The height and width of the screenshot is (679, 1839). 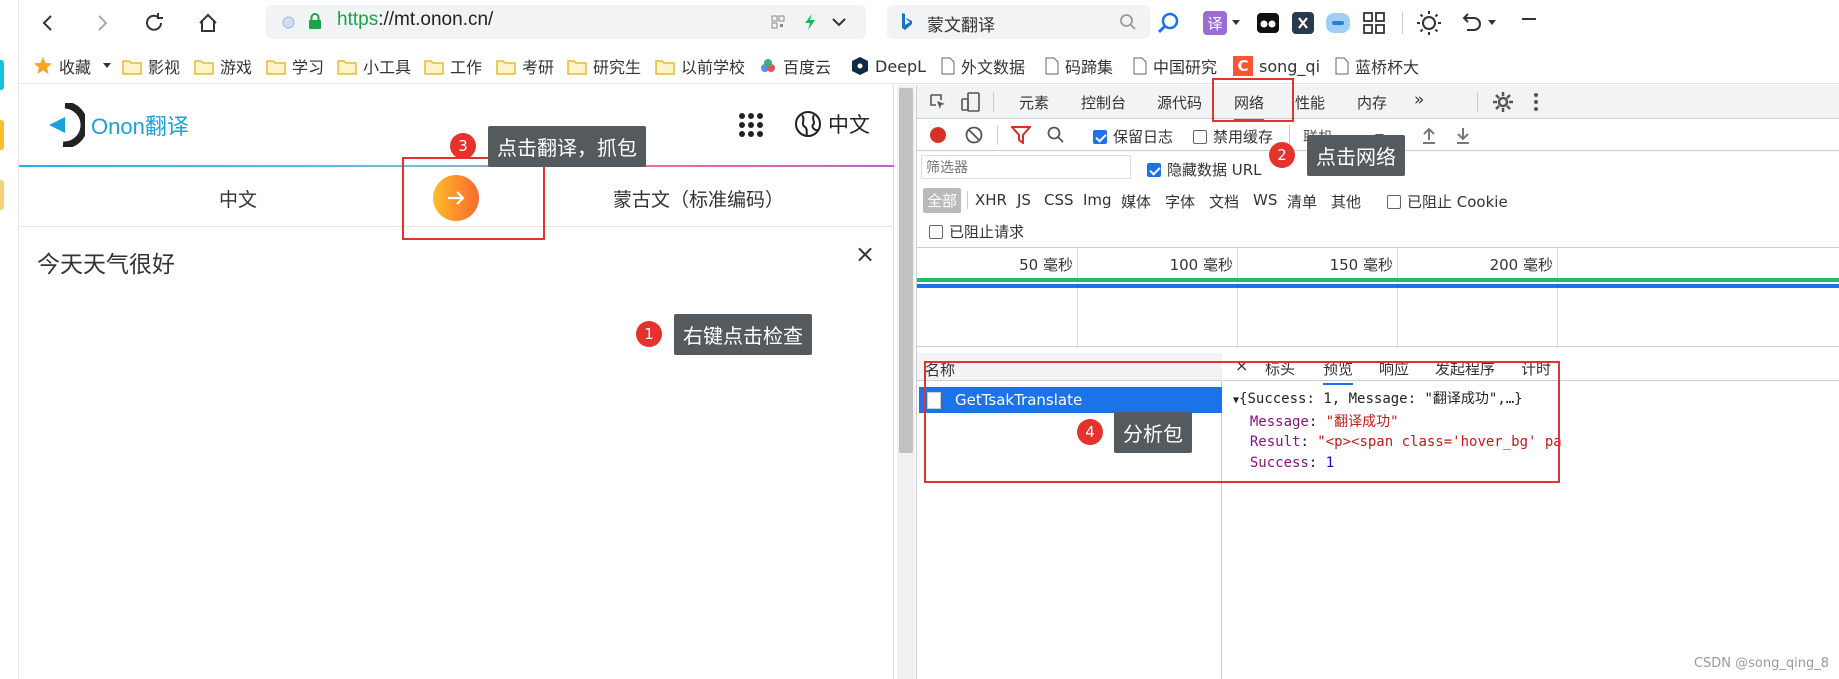 I want to click on tab-timing: 计时, so click(x=1536, y=368).